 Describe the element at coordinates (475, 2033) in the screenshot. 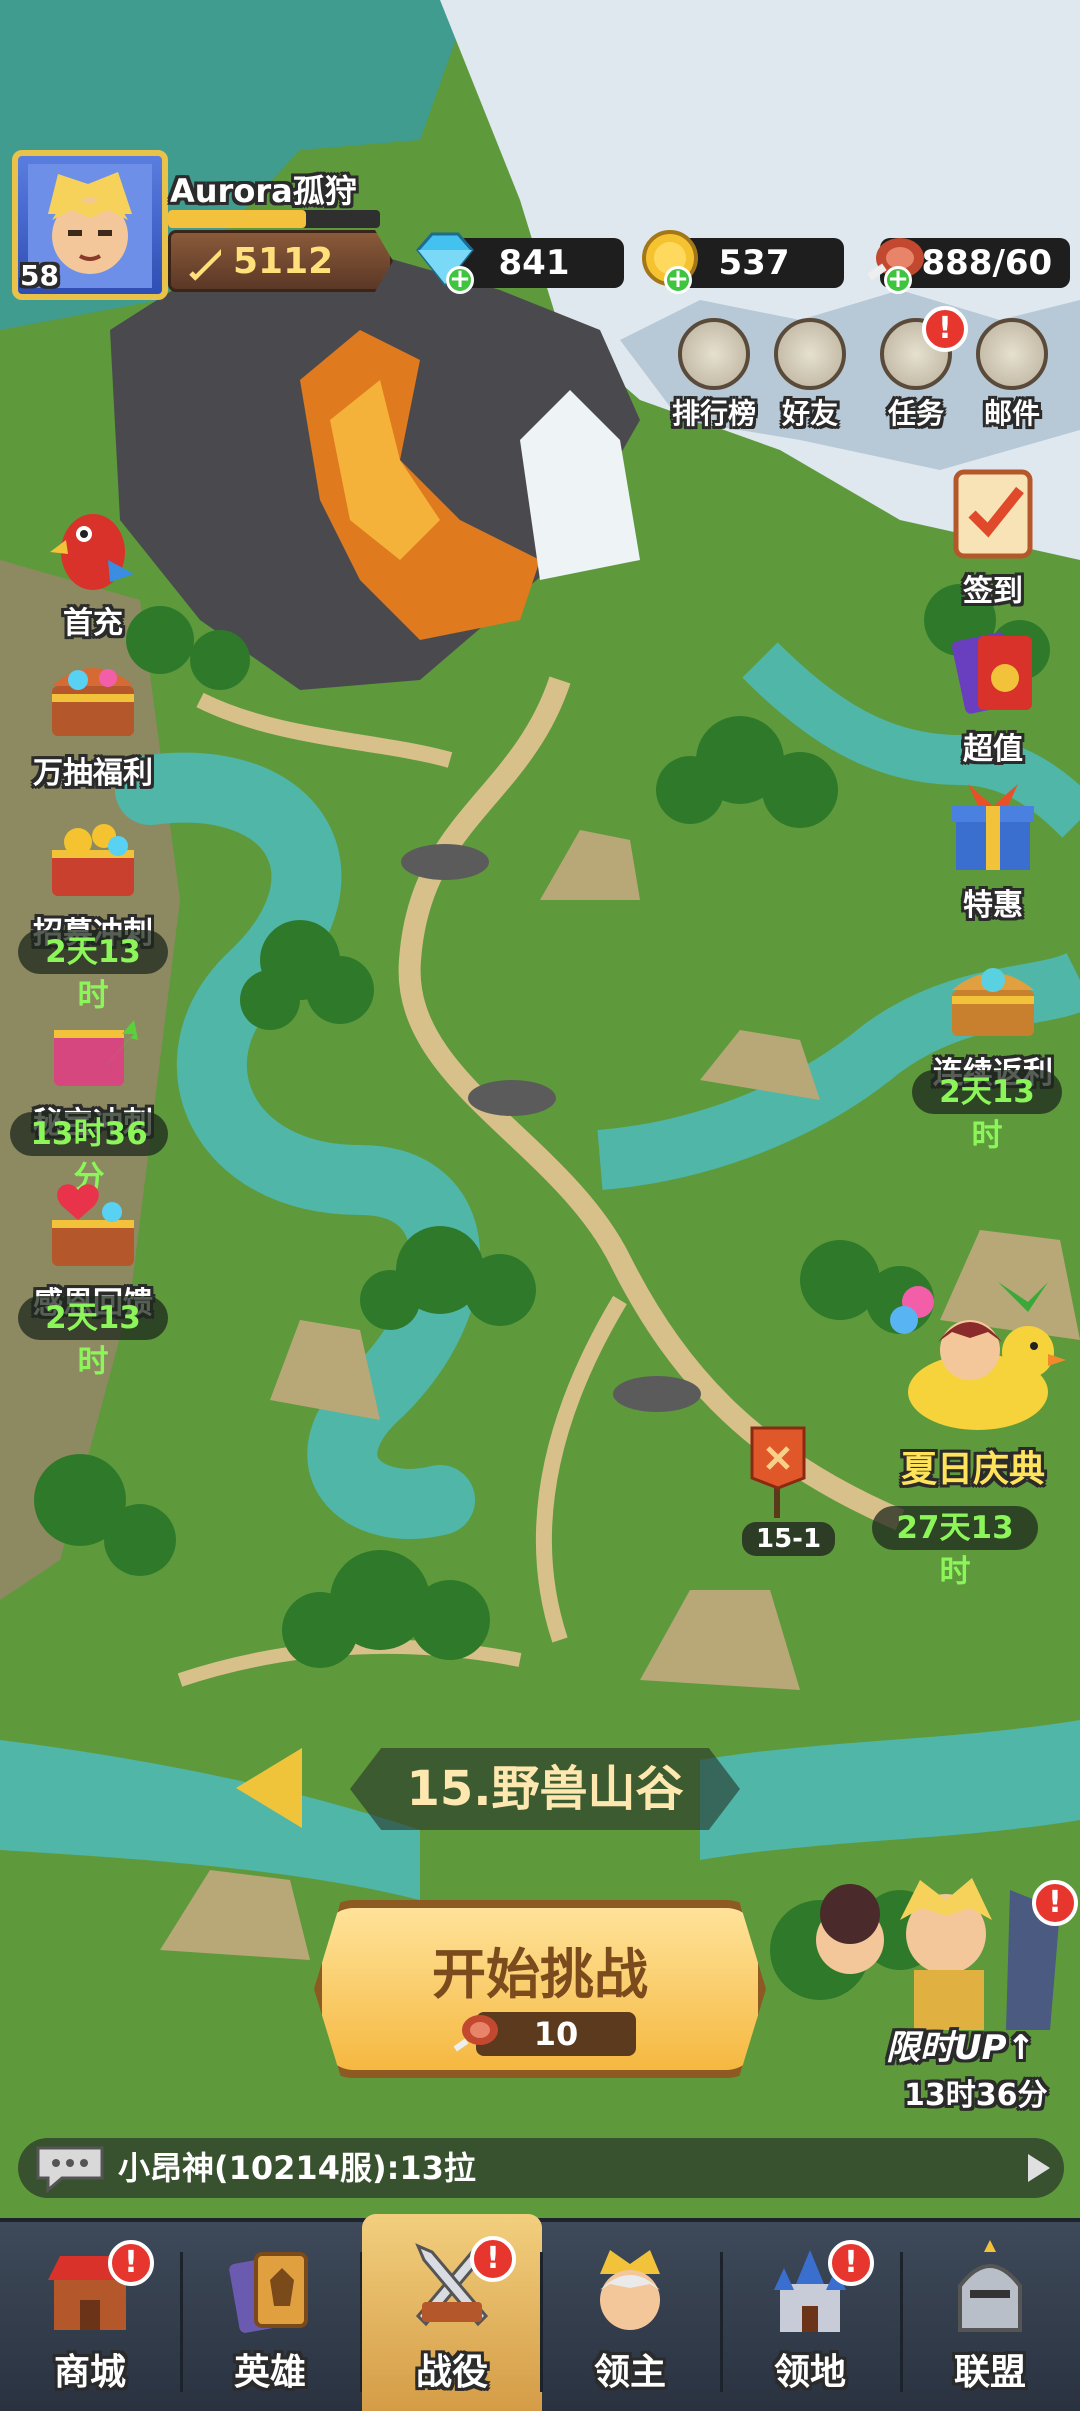

I see `meat-icon` at that location.